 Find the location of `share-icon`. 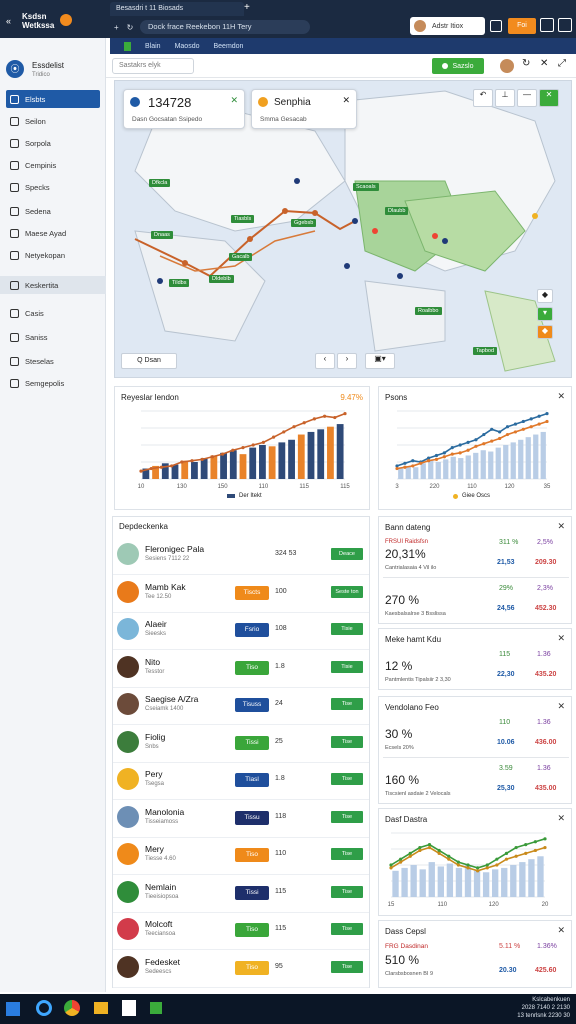

share-icon is located at coordinates (547, 25).